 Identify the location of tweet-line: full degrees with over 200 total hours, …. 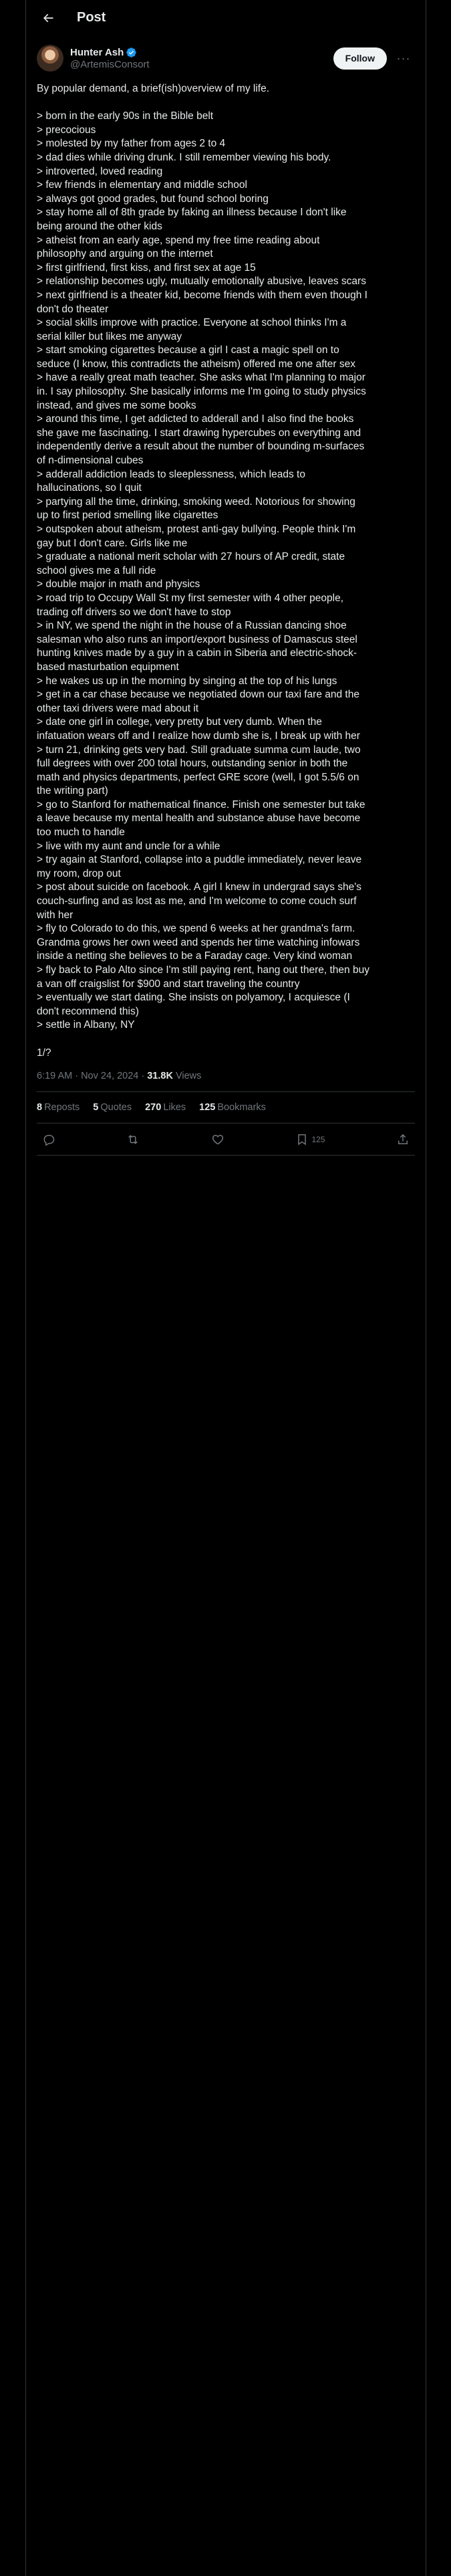
(192, 764).